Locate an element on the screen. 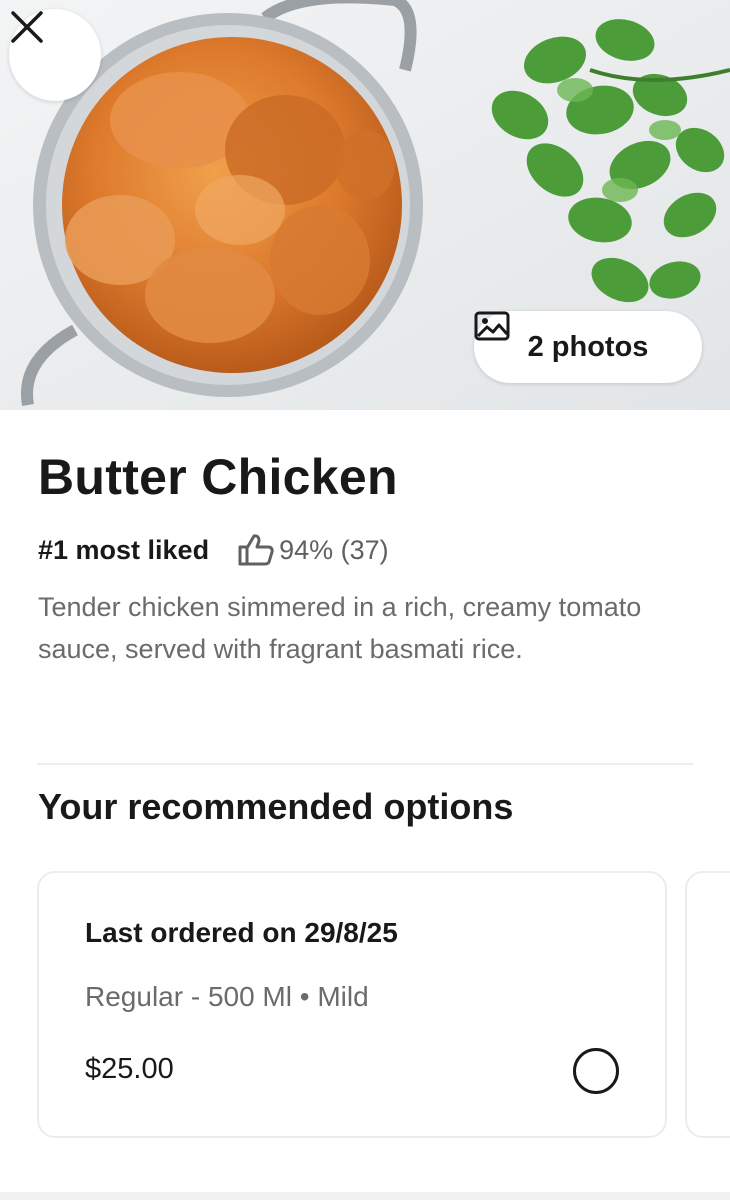 Image resolution: width=730 pixels, height=1200 pixels. option-price: $25.00 is located at coordinates (129, 1069).